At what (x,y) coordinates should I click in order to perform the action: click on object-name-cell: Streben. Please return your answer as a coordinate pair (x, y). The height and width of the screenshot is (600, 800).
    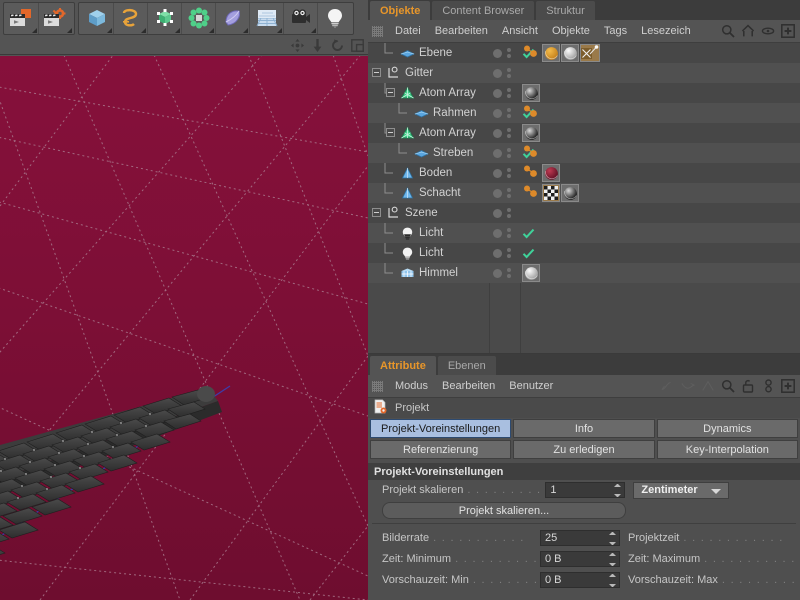
    Looking at the image, I should click on (428, 153).